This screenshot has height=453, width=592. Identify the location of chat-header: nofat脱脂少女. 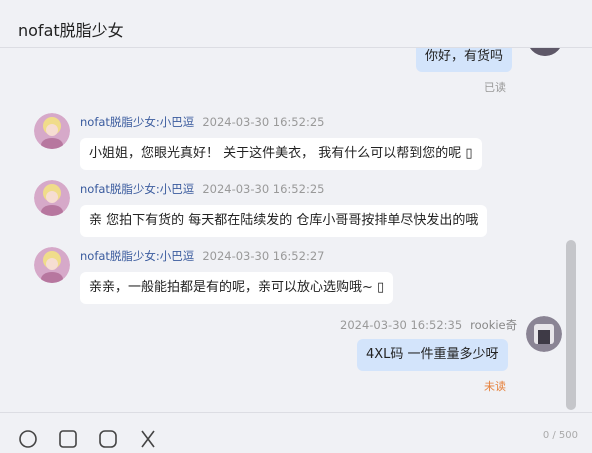
(296, 24).